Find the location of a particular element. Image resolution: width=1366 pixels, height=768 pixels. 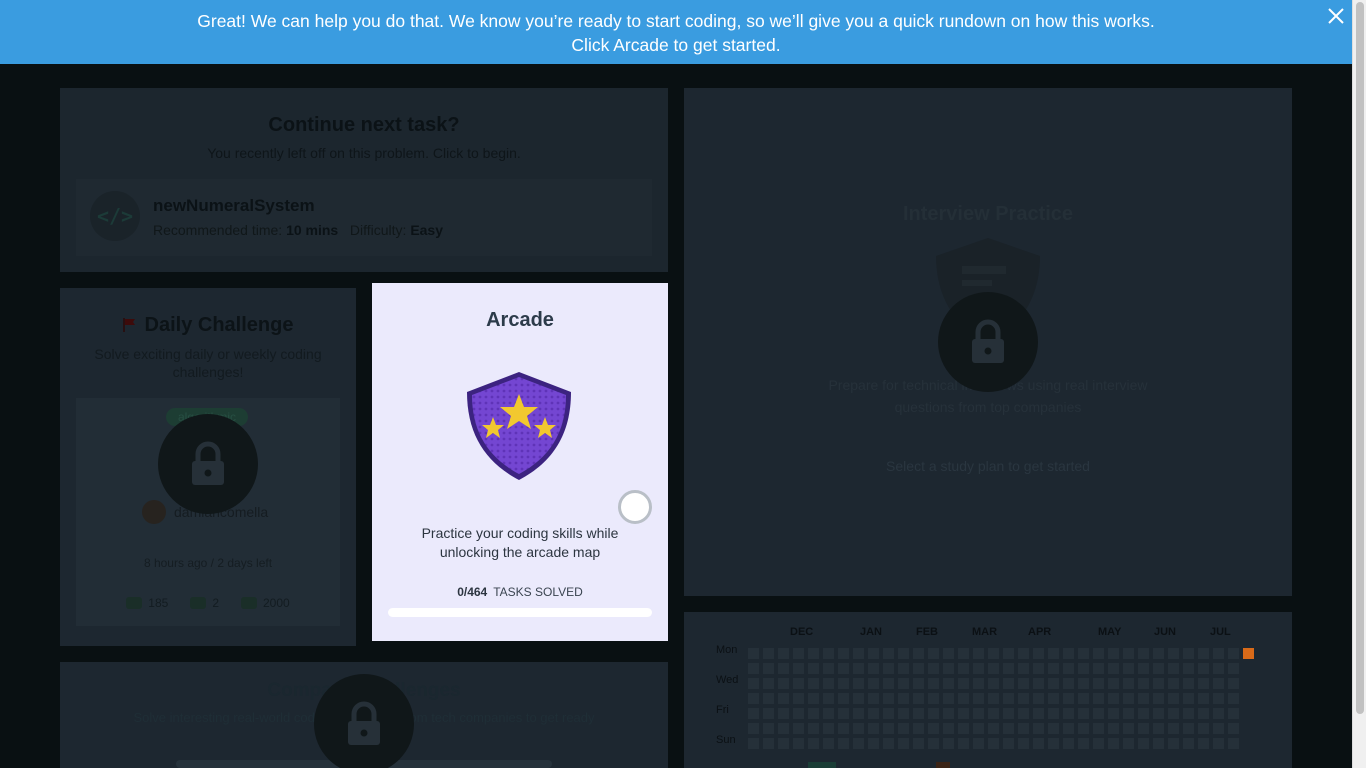

flag-icon is located at coordinates (128, 325).